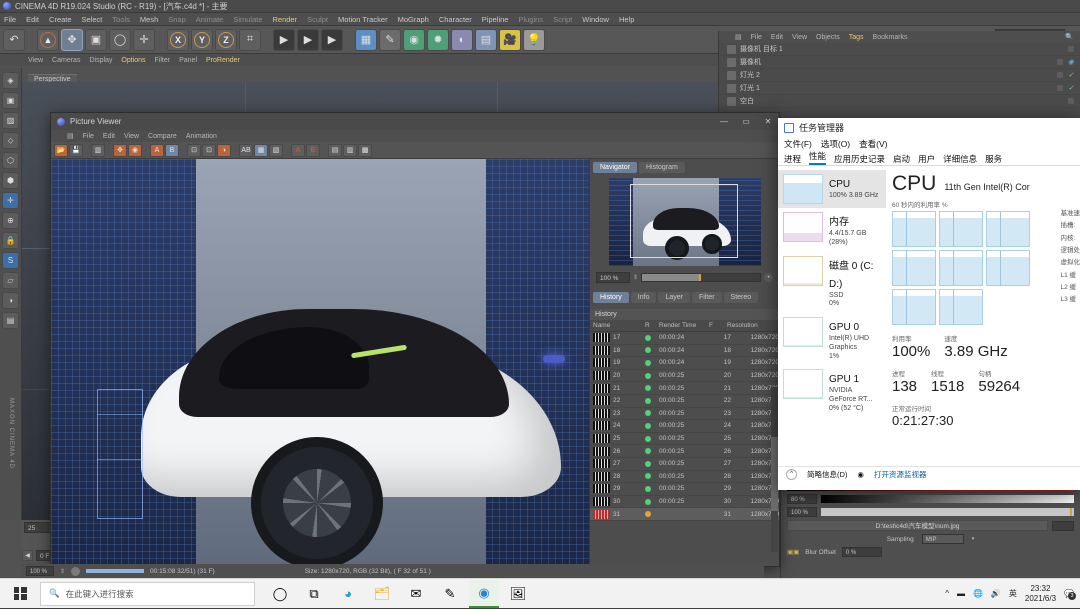 This screenshot has width=1080, height=609. What do you see at coordinates (707, 297) in the screenshot?
I see `tab-filter: Filter` at bounding box center [707, 297].